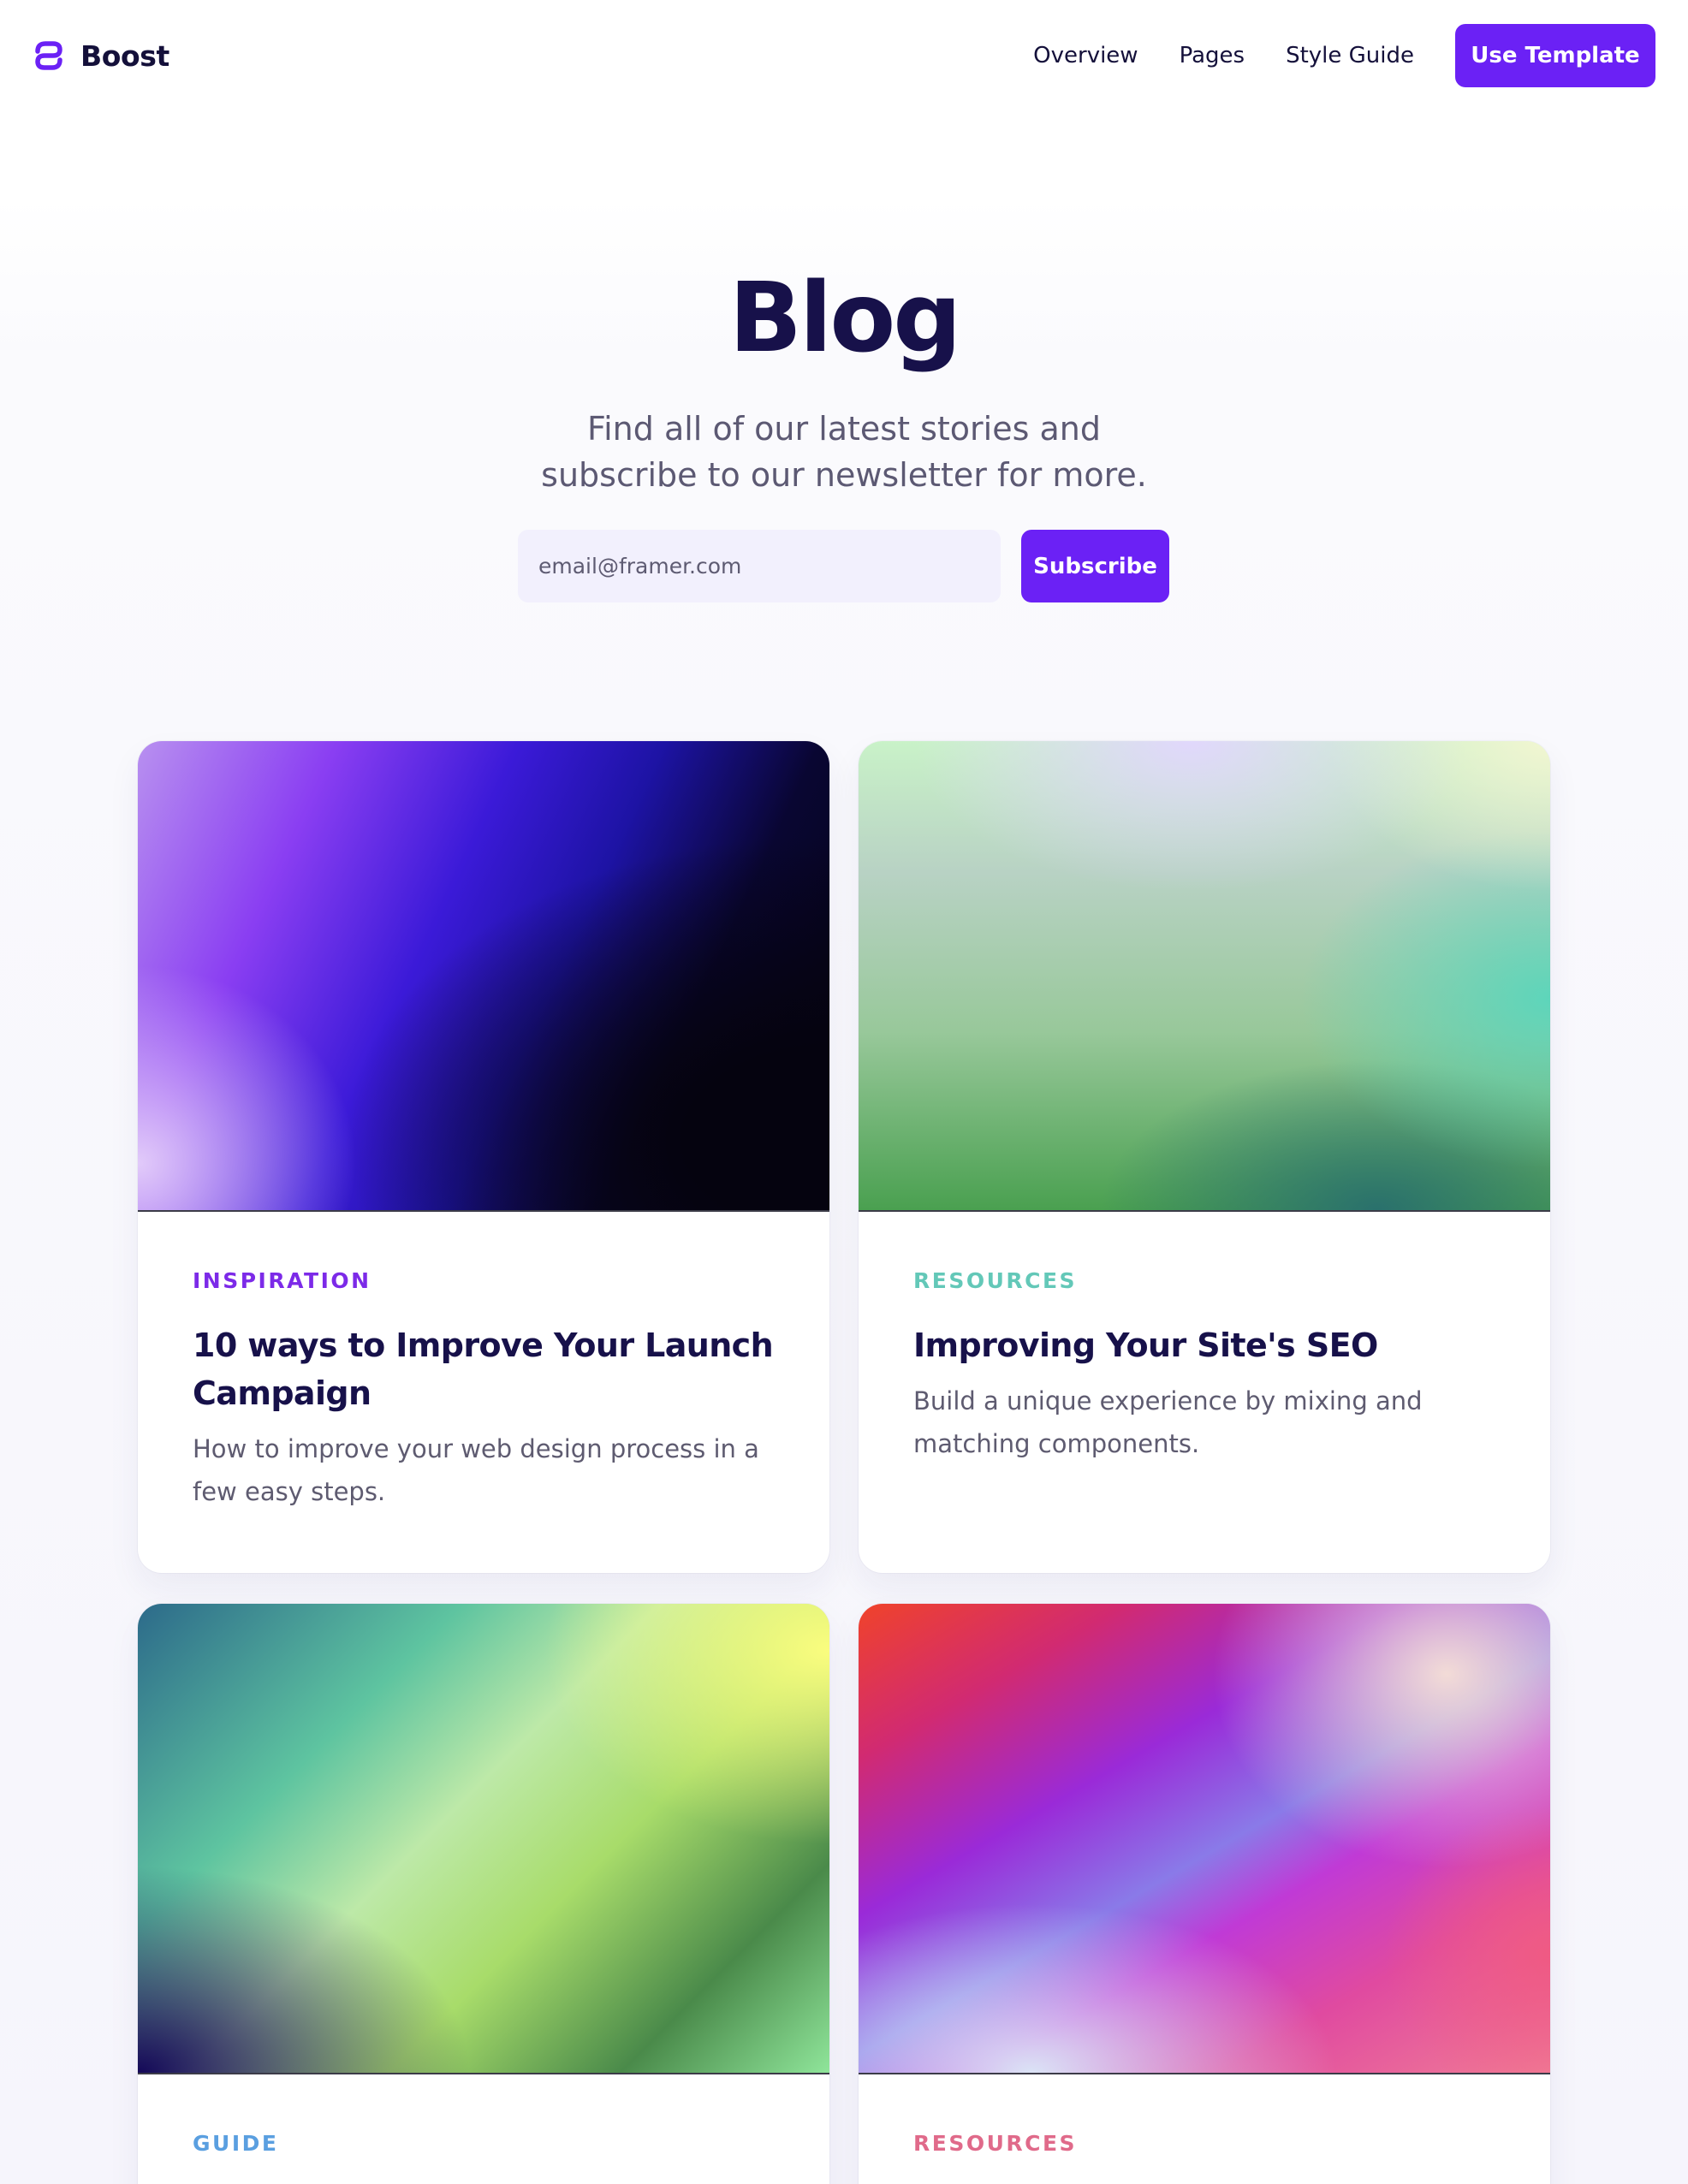  What do you see at coordinates (236, 2143) in the screenshot?
I see `card-category-tag: GUIDE` at bounding box center [236, 2143].